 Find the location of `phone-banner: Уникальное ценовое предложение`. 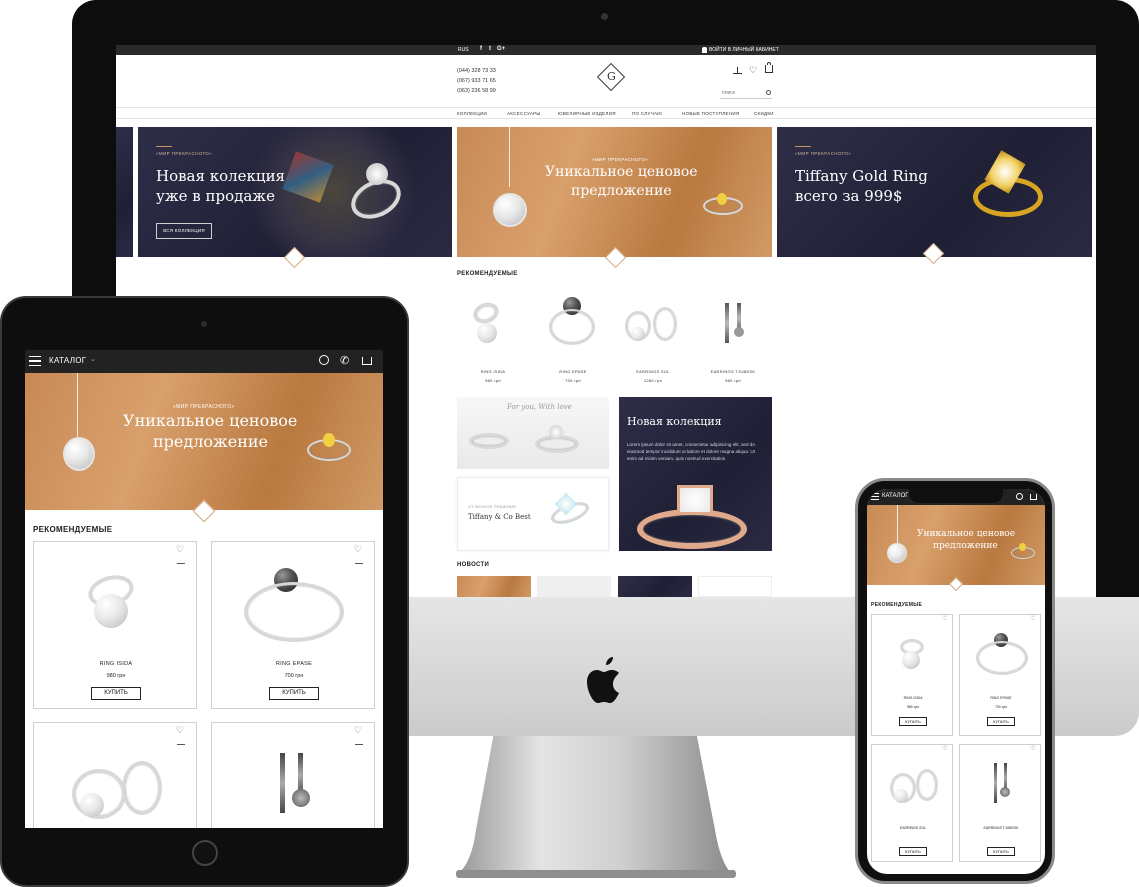

phone-banner: Уникальное ценовое предложение is located at coordinates (956, 545).